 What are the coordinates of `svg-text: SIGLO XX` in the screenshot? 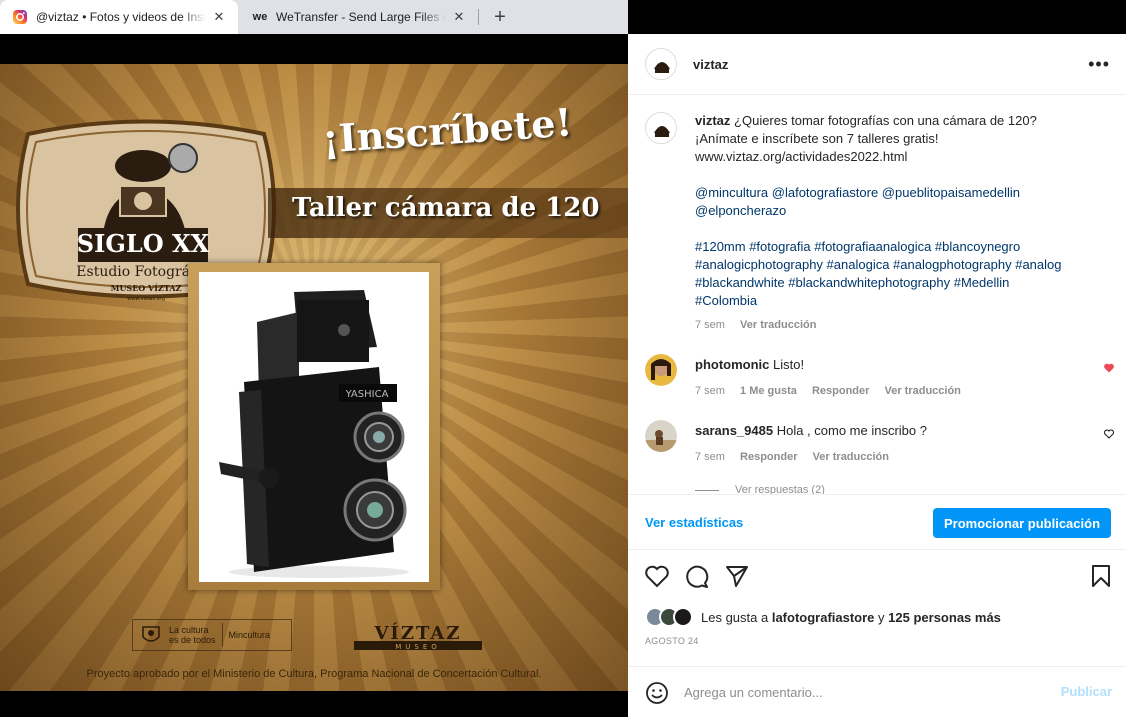 It's located at (143, 243).